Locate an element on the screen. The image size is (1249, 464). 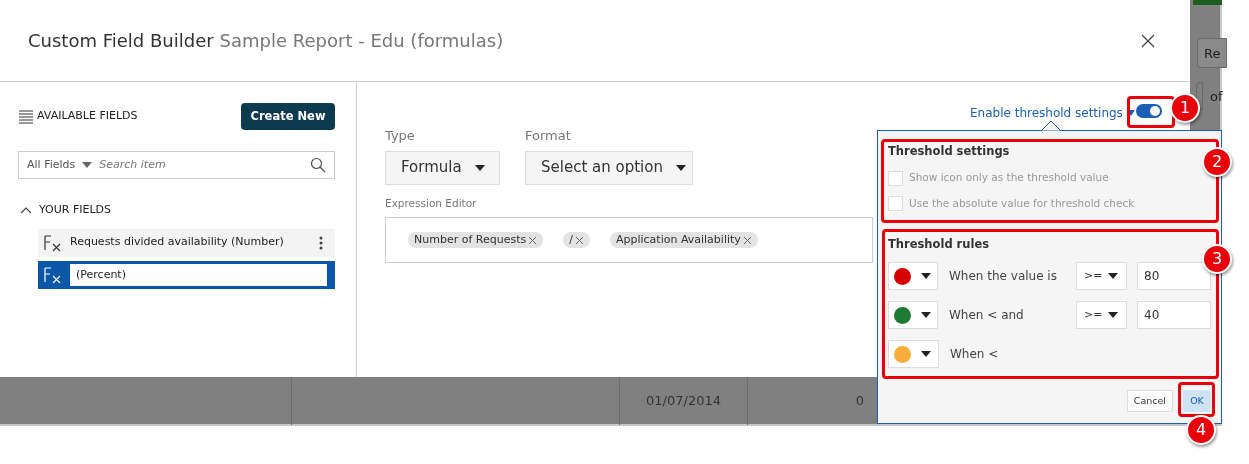
search-icon is located at coordinates (318, 165).